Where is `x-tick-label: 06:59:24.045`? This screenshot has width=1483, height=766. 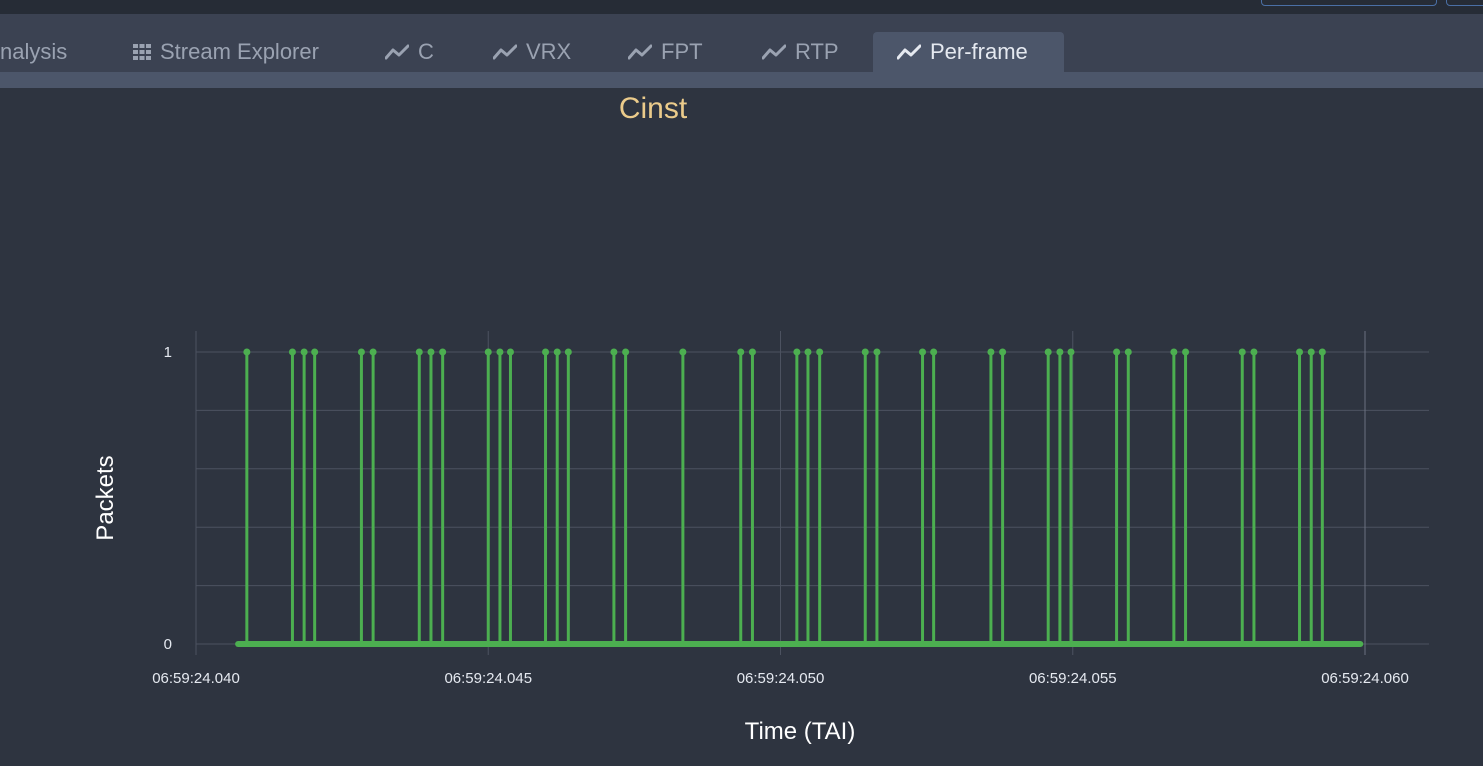
x-tick-label: 06:59:24.045 is located at coordinates (488, 678).